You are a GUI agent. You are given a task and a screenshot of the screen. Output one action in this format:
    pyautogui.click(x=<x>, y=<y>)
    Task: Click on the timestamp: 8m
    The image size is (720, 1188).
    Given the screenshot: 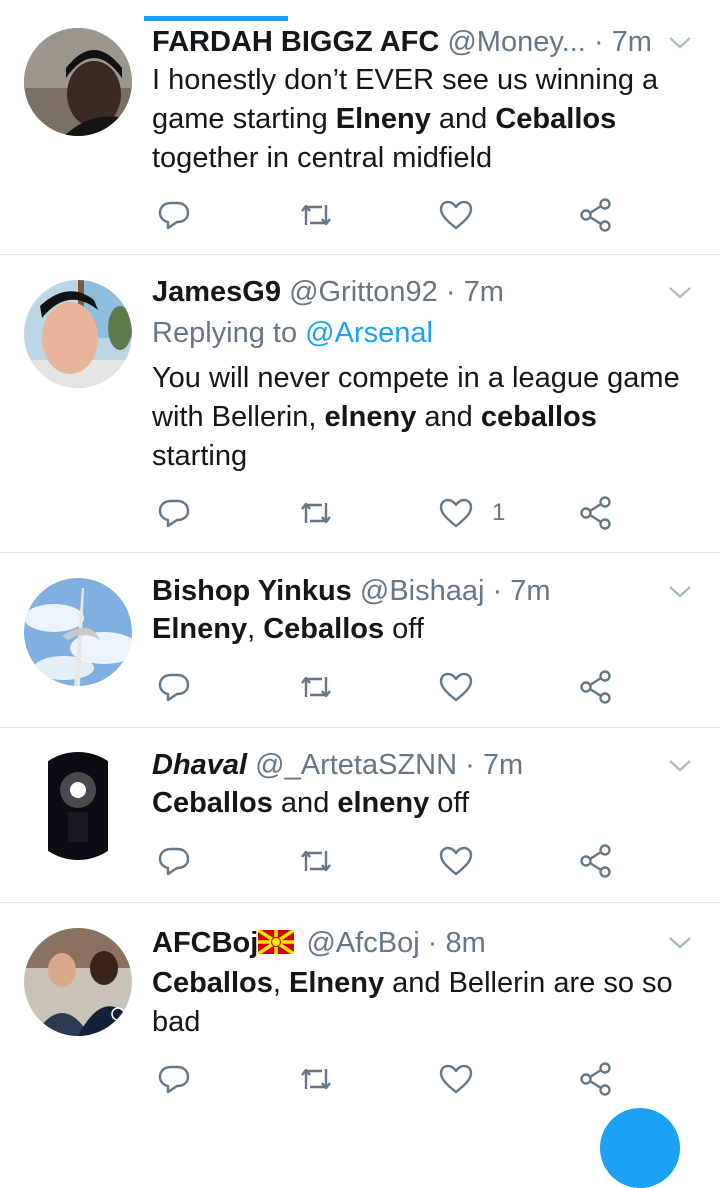 What is the action you would take?
    pyautogui.click(x=465, y=943)
    